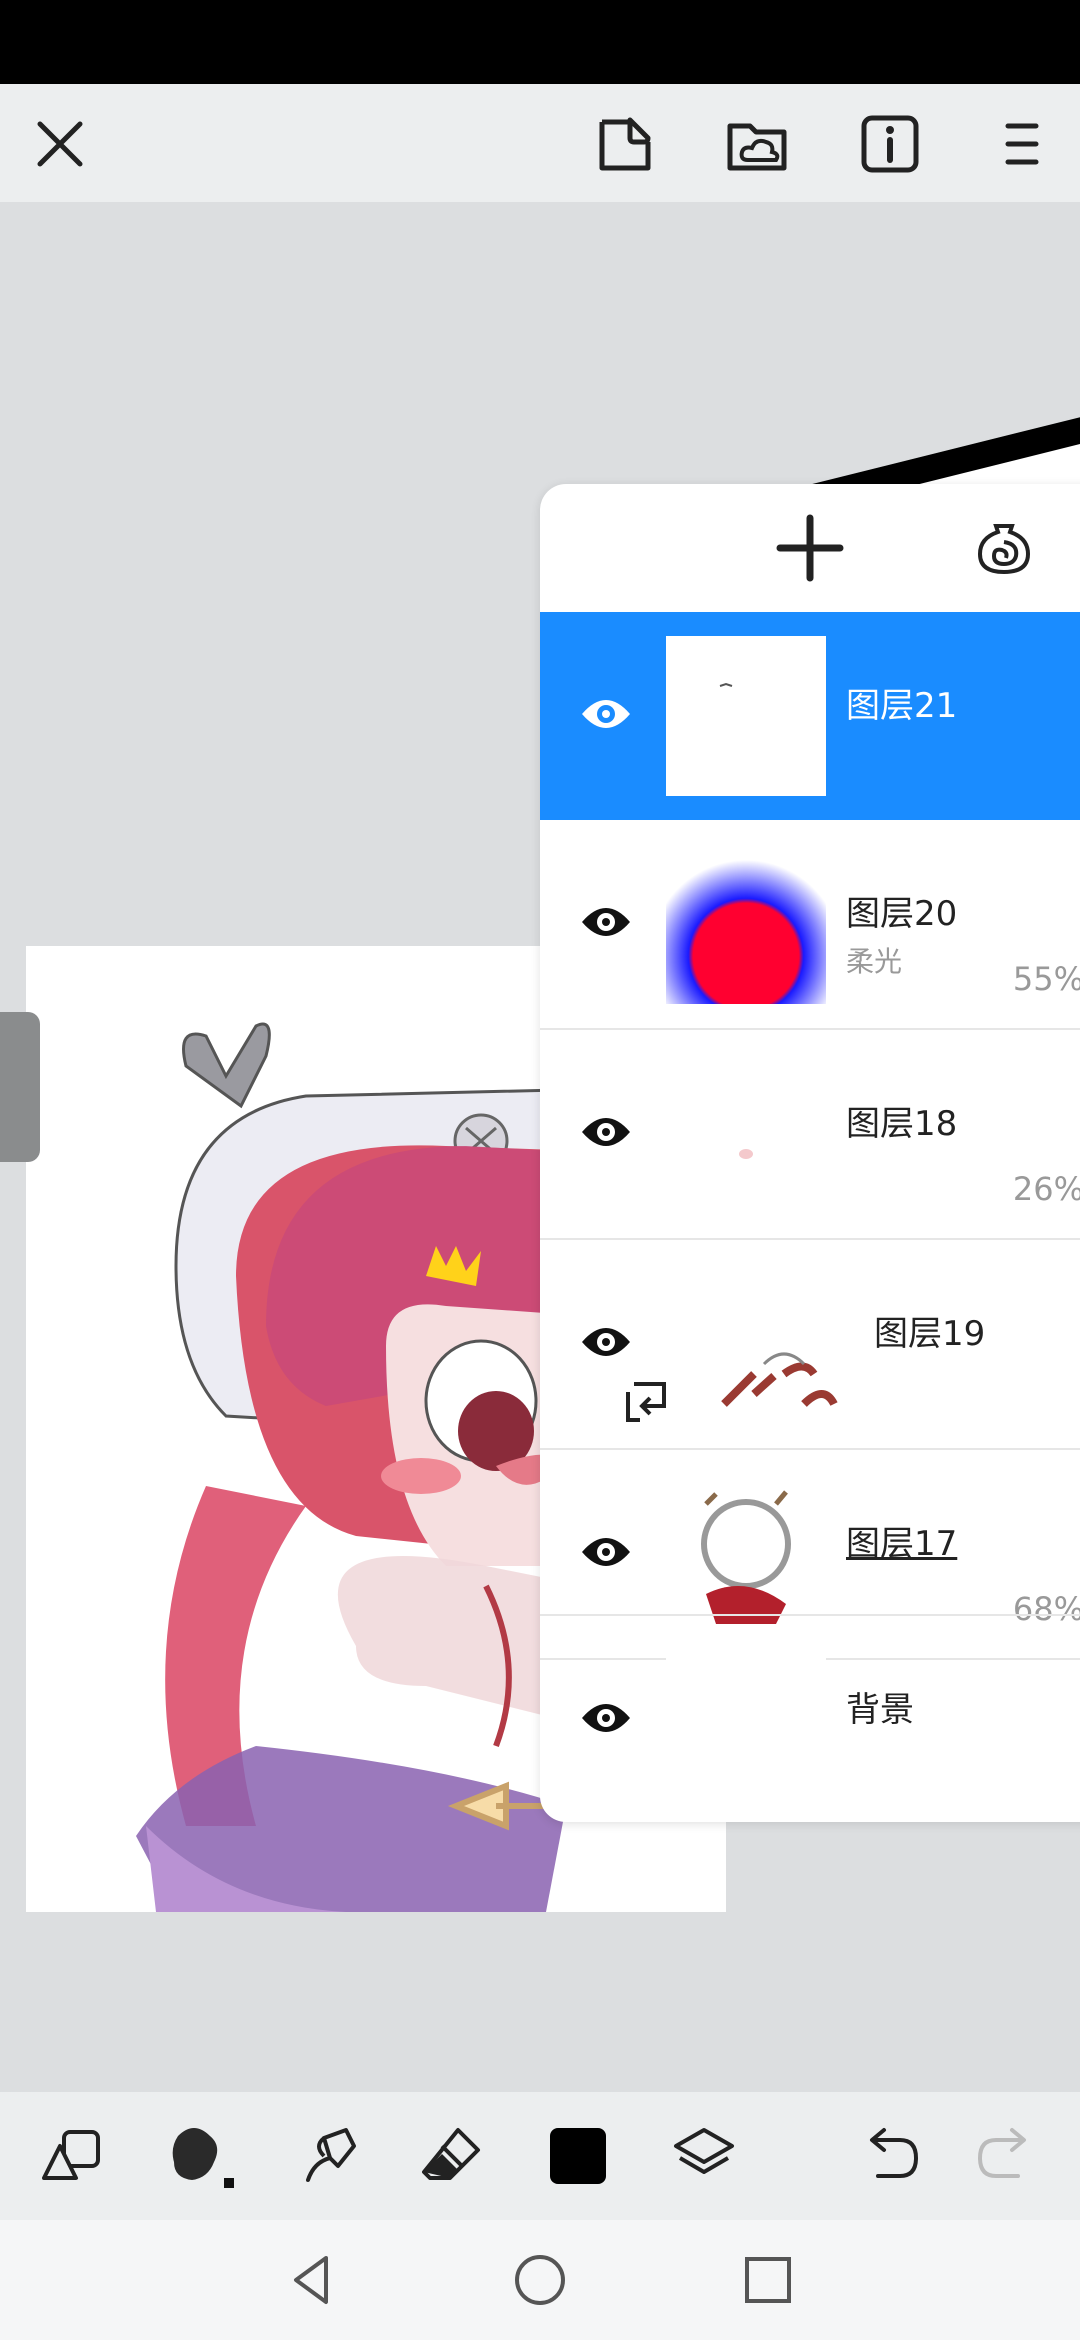 The width and height of the screenshot is (1080, 2340). Describe the element at coordinates (1004, 548) in the screenshot. I see `layer-effect-icon` at that location.